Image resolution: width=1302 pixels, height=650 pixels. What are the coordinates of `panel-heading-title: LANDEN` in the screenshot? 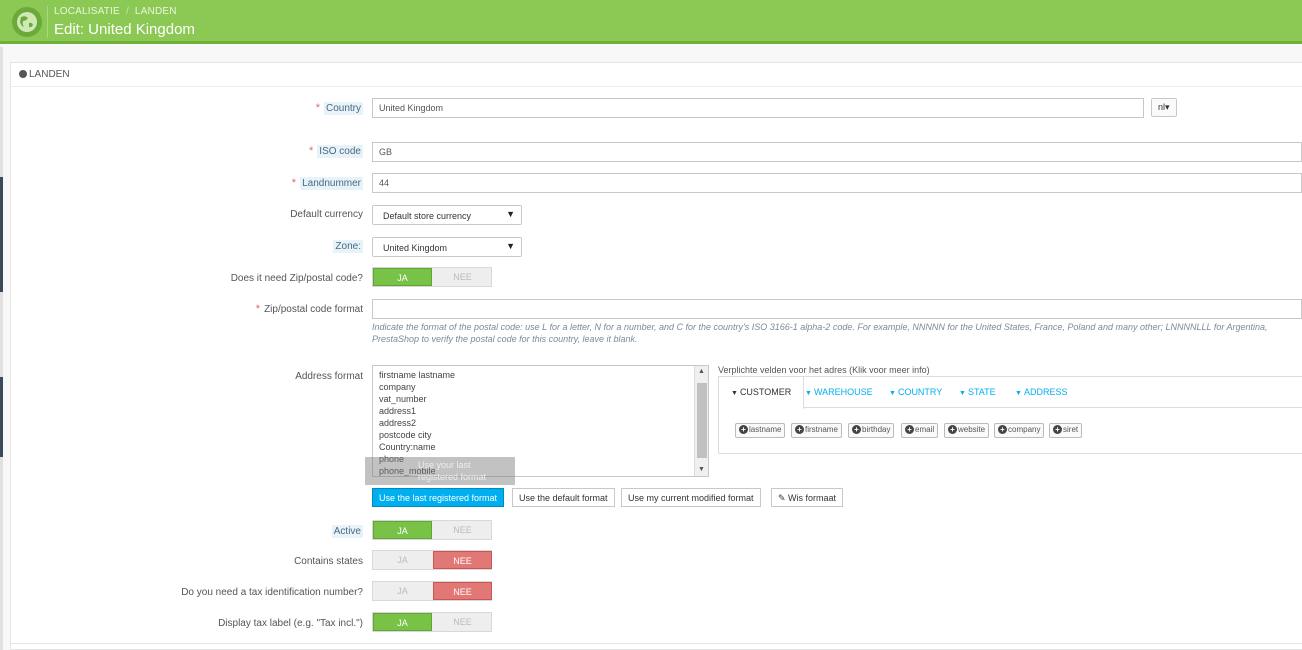 It's located at (49, 74).